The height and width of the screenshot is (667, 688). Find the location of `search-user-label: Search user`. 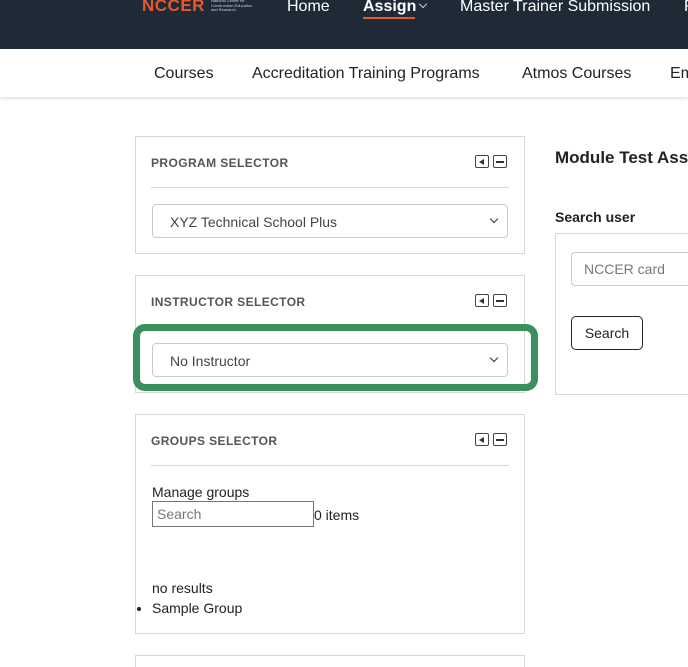

search-user-label: Search user is located at coordinates (595, 217).